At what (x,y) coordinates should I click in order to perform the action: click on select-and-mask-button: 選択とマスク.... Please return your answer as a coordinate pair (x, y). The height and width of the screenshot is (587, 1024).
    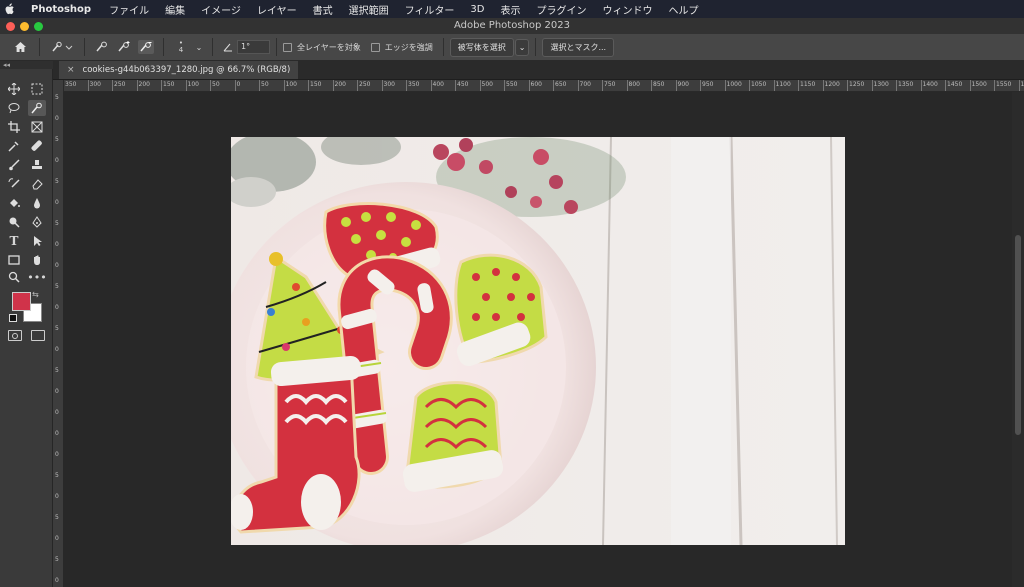
    Looking at the image, I should click on (578, 47).